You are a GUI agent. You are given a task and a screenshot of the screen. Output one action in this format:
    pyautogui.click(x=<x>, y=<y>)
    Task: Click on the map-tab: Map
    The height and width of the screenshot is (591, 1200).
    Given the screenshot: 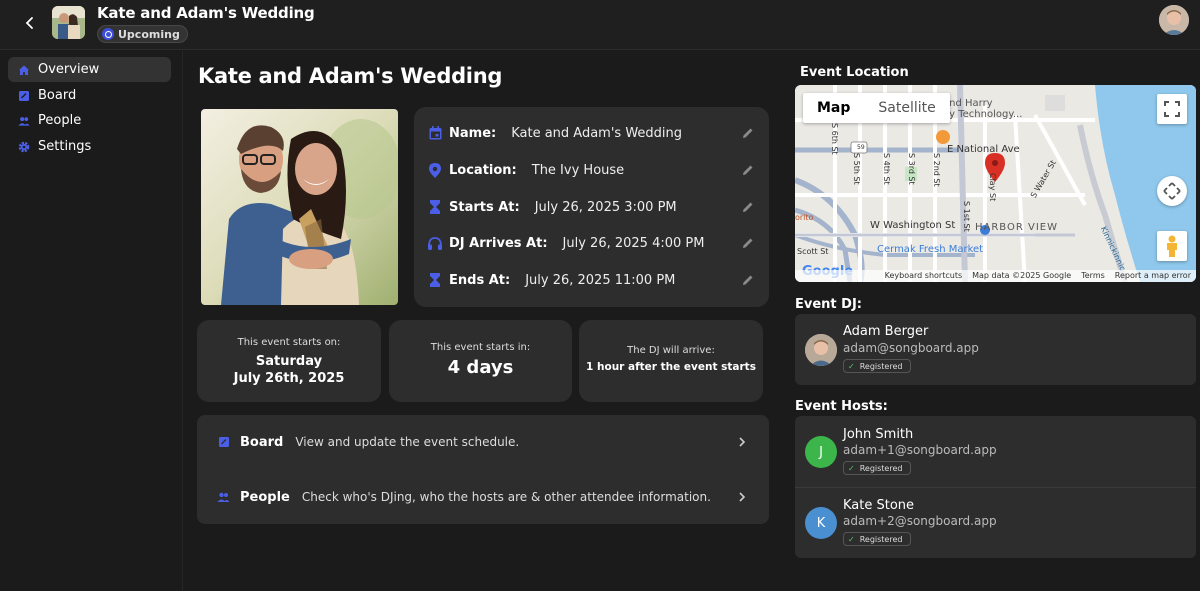 What is the action you would take?
    pyautogui.click(x=833, y=108)
    